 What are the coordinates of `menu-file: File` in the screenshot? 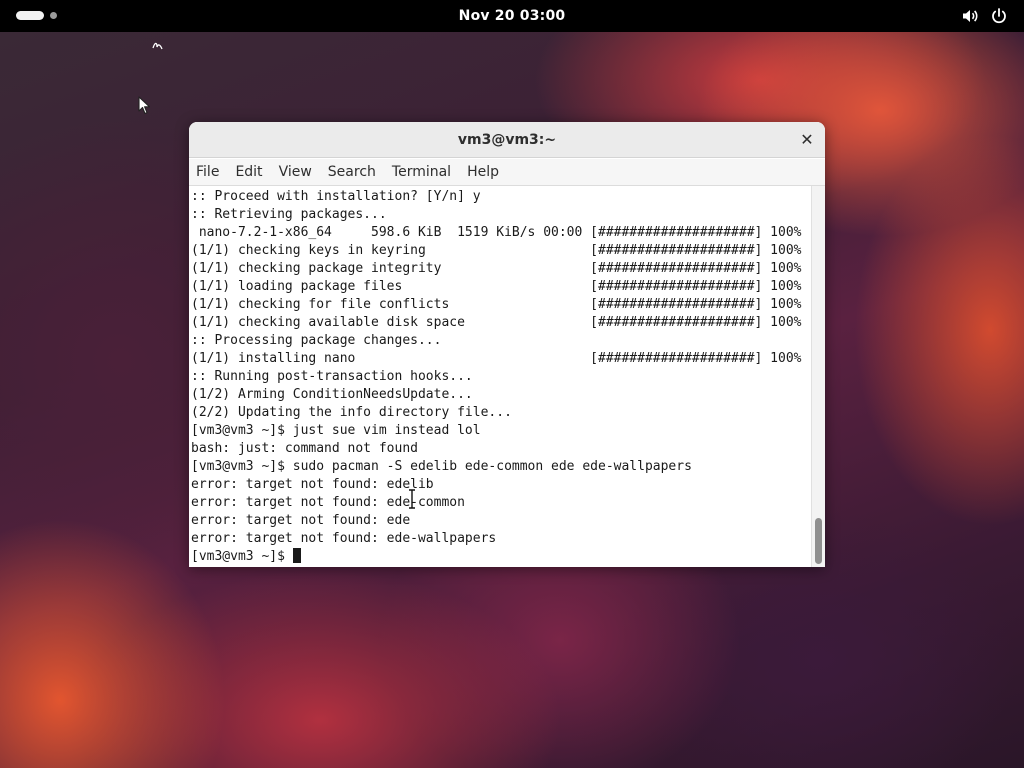 It's located at (207, 172).